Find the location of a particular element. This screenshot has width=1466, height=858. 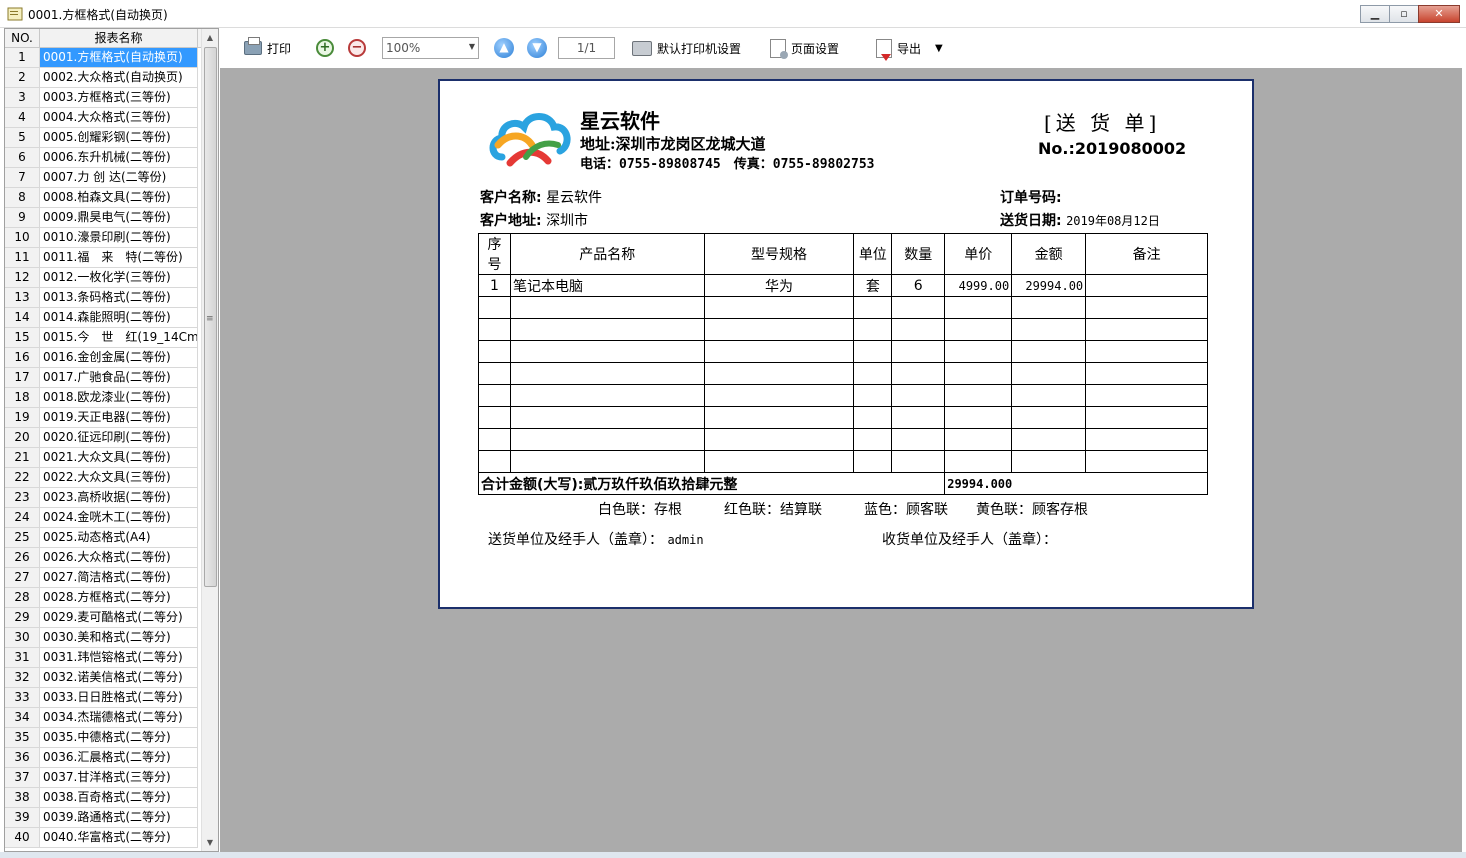

list-item: 16 0016.金创金属(二等份) is located at coordinates (101, 358).